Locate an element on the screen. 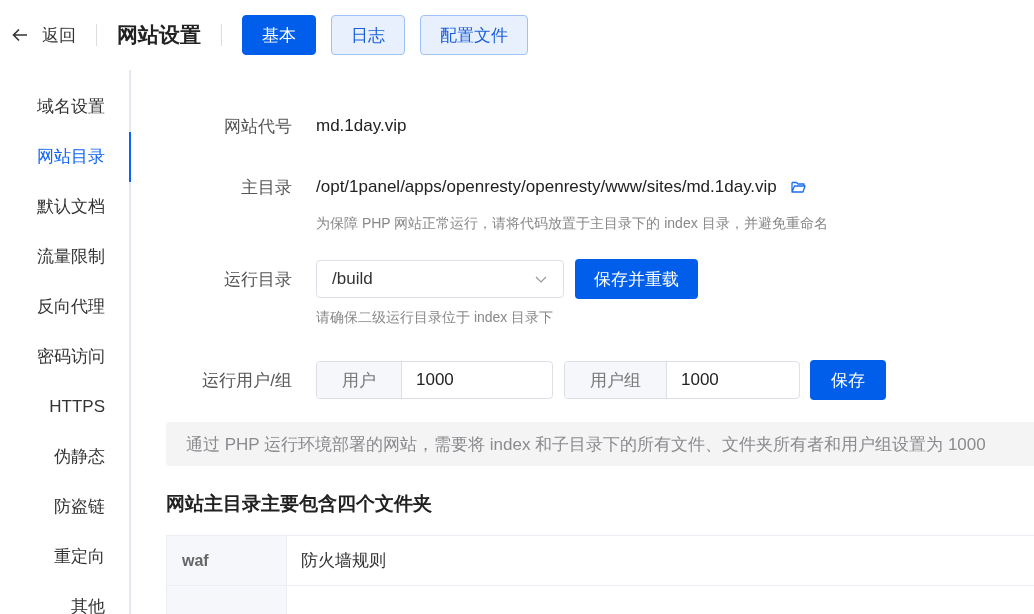 The width and height of the screenshot is (1034, 614). sidebar-item: 域名设置 is located at coordinates (65, 107).